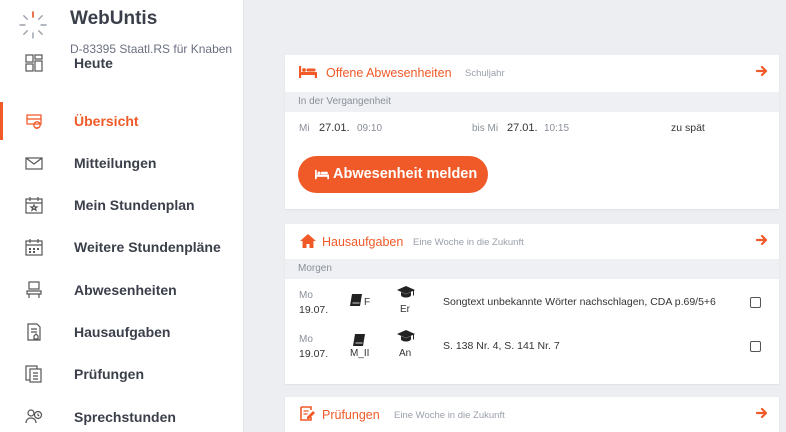  What do you see at coordinates (351, 415) in the screenshot?
I see `exams-title: Prüfungen` at bounding box center [351, 415].